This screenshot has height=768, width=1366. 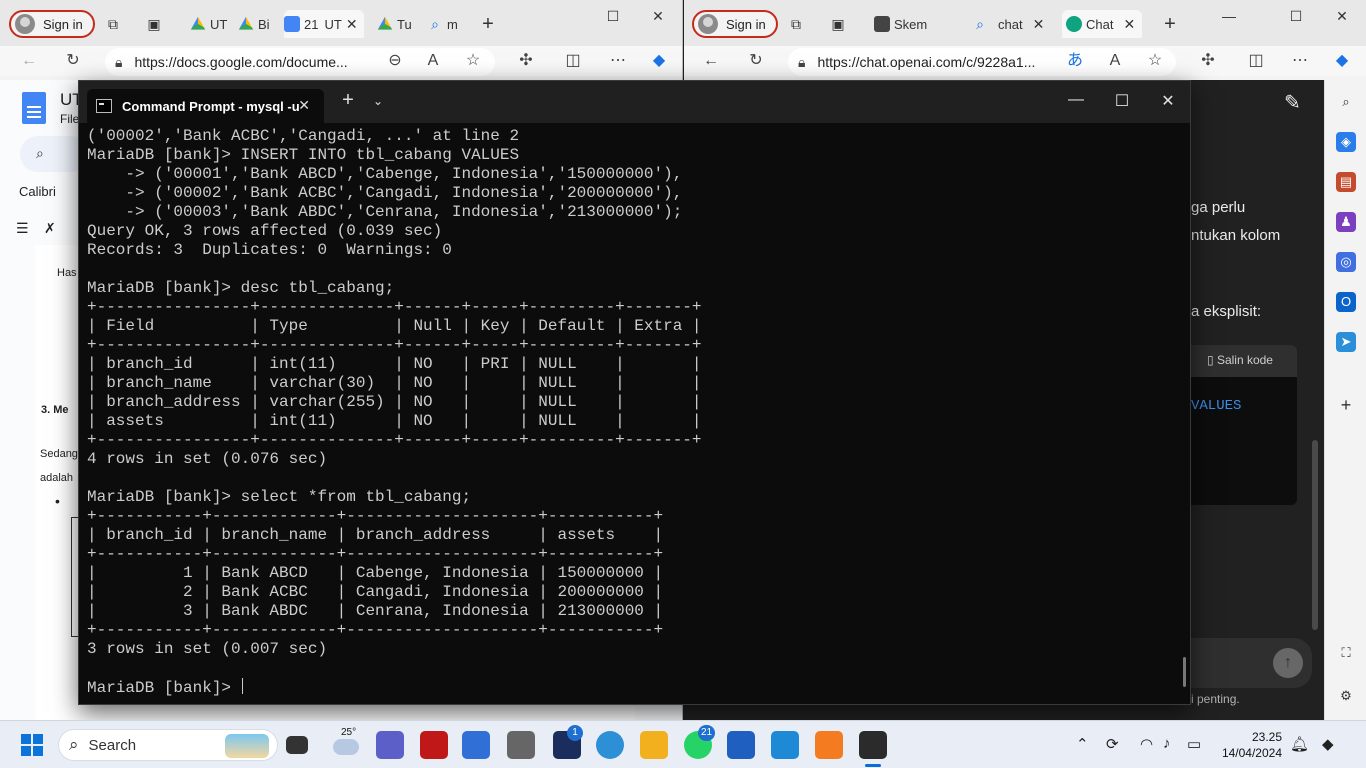 What do you see at coordinates (1346, 142) in the screenshot?
I see `tag-icon: ◈` at bounding box center [1346, 142].